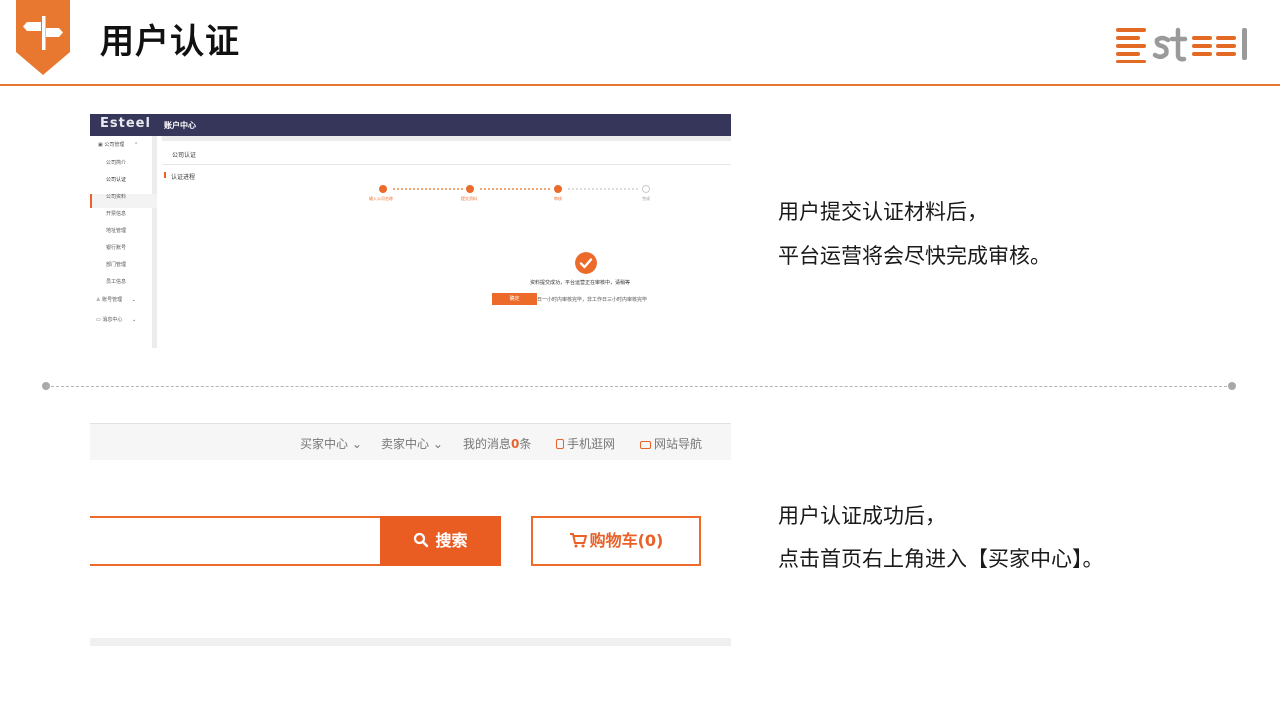 Image resolution: width=1280 pixels, height=720 pixels. I want to click on submit-success-message: 资料提交成功，平台运营正在审核中，请稍等, so click(580, 283).